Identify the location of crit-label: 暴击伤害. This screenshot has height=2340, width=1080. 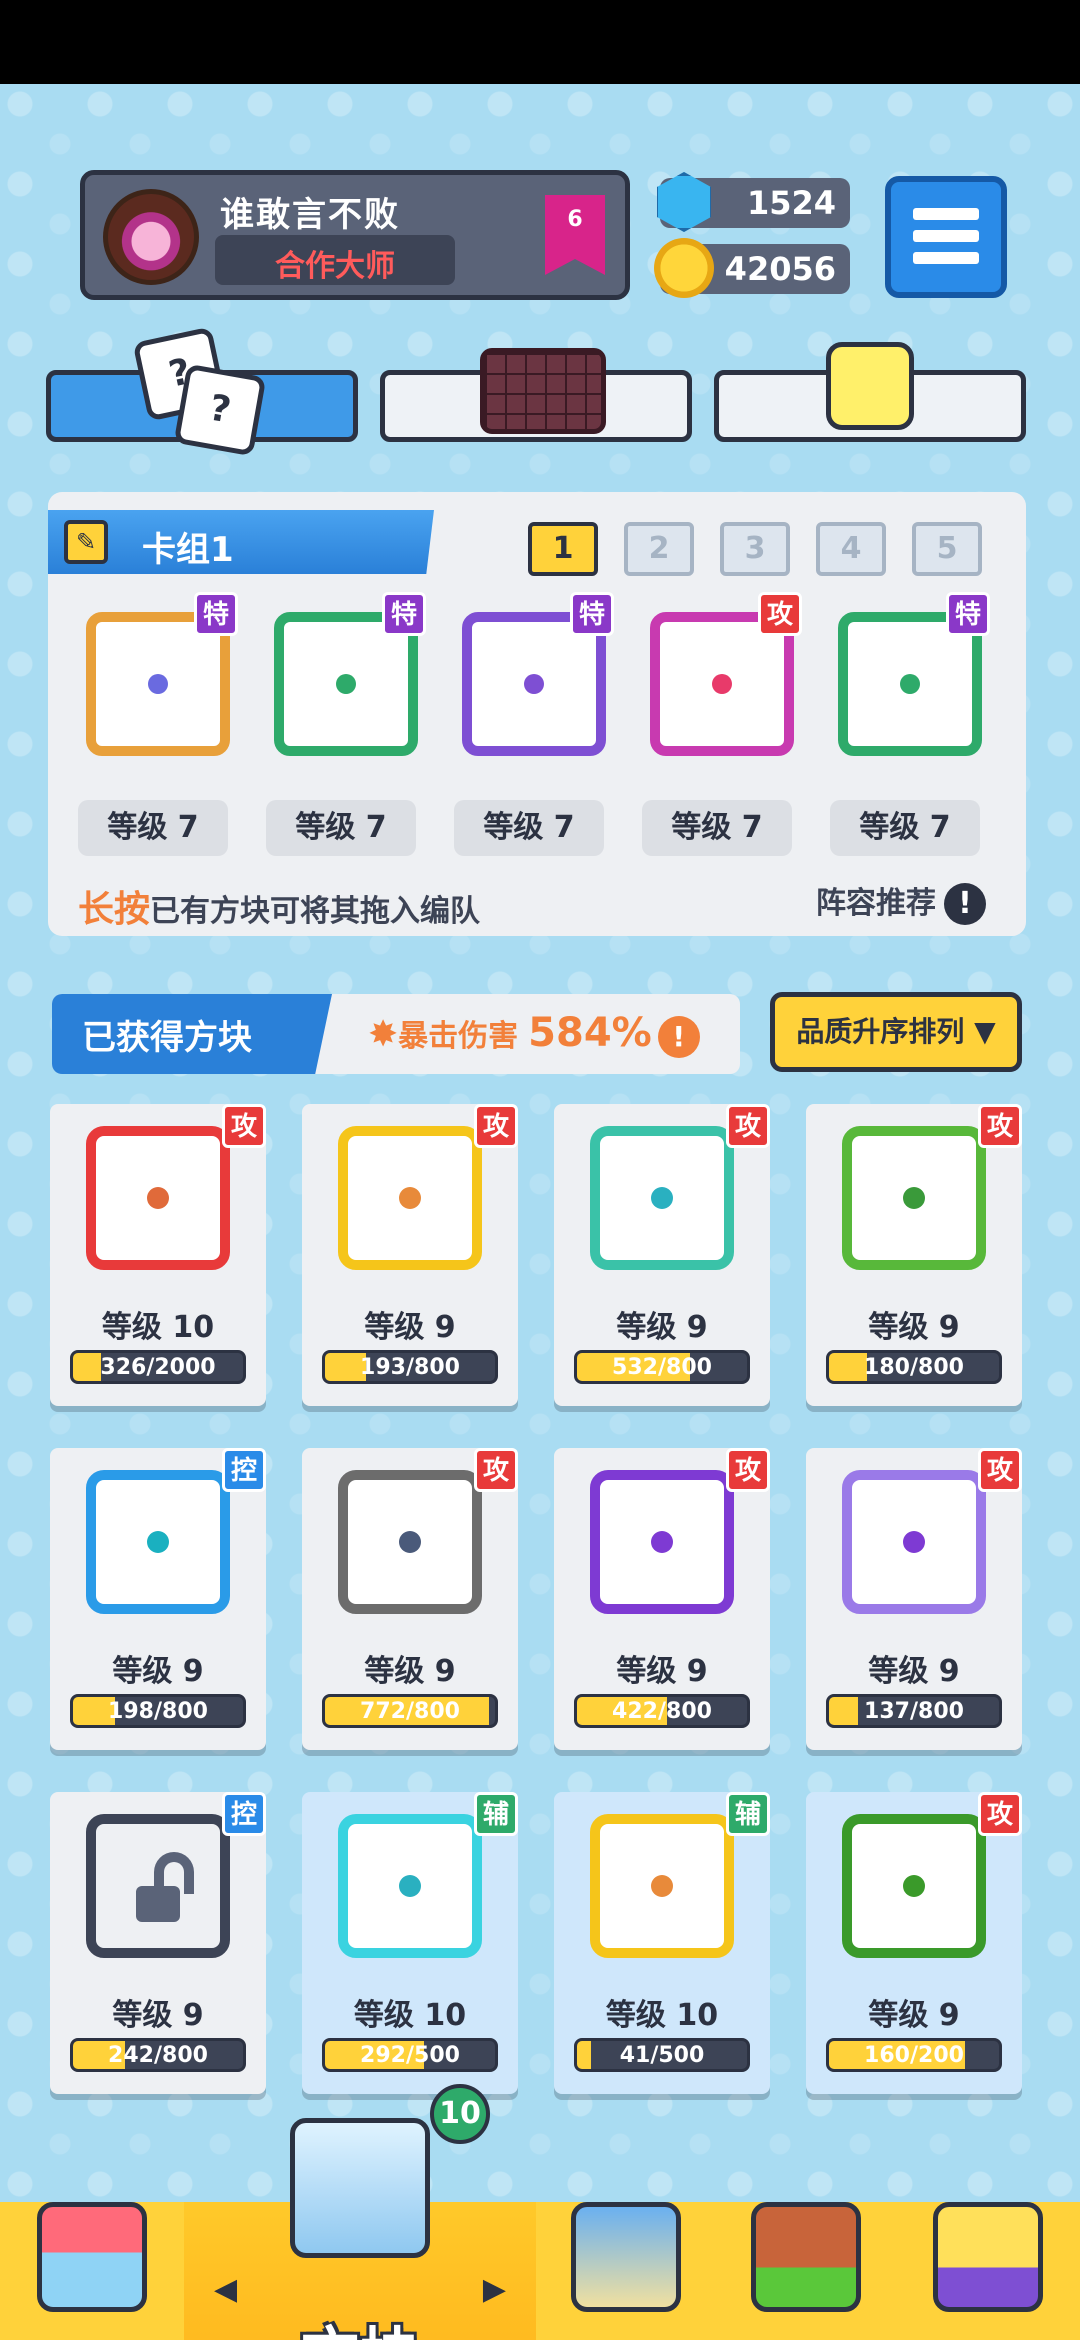
(458, 1036).